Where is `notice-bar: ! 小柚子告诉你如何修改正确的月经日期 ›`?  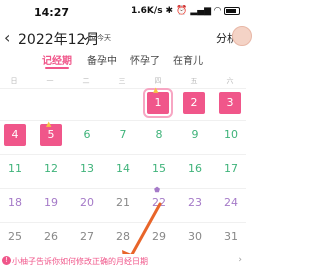
notice-bar: ! 小柚子告诉你如何修改正确的月经日期 › is located at coordinates (123, 261).